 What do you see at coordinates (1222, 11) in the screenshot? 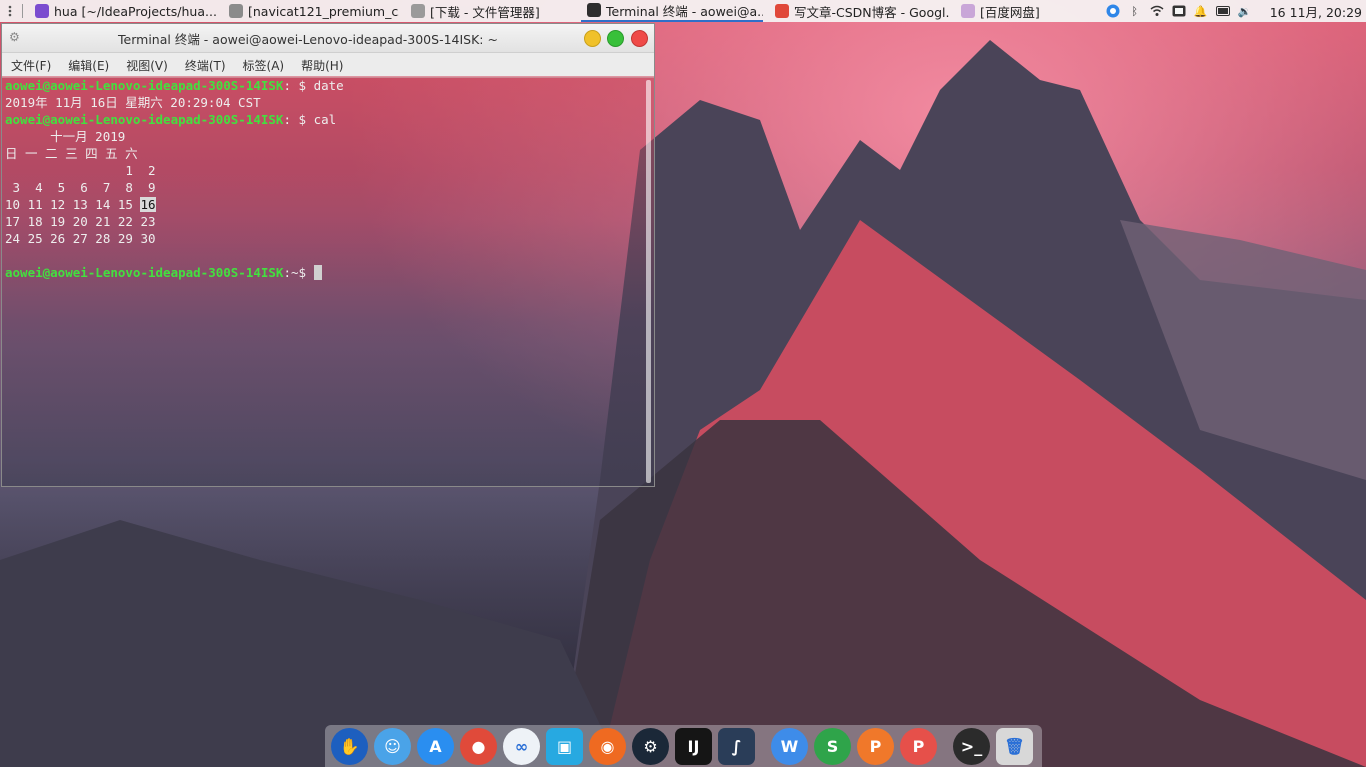
I see `battery-icon` at bounding box center [1222, 11].